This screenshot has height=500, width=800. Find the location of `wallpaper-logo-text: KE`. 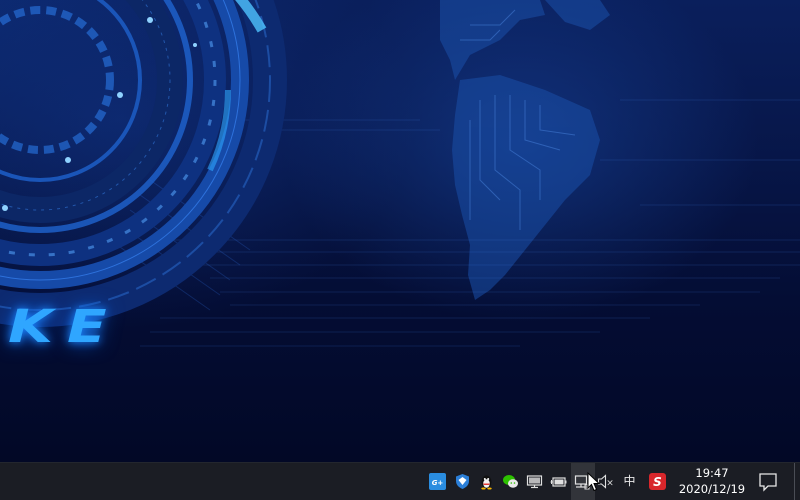

wallpaper-logo-text: KE is located at coordinates (64, 327).